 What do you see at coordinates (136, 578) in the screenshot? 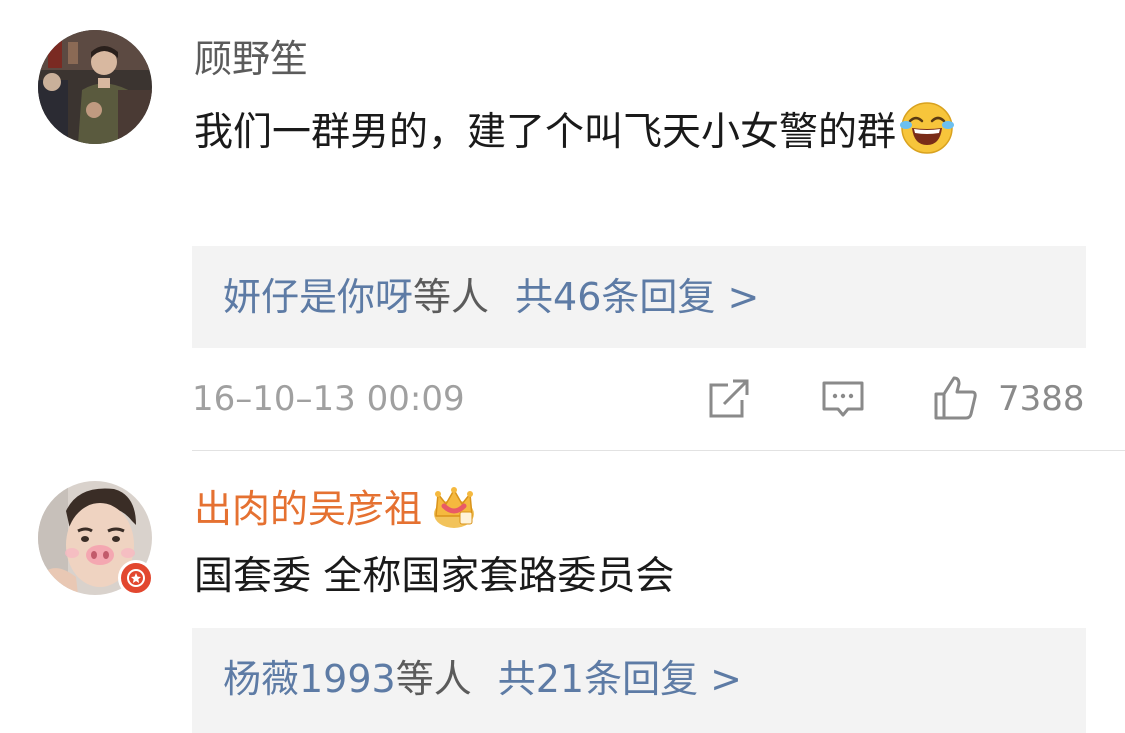
I see `verified-badge-icon` at bounding box center [136, 578].